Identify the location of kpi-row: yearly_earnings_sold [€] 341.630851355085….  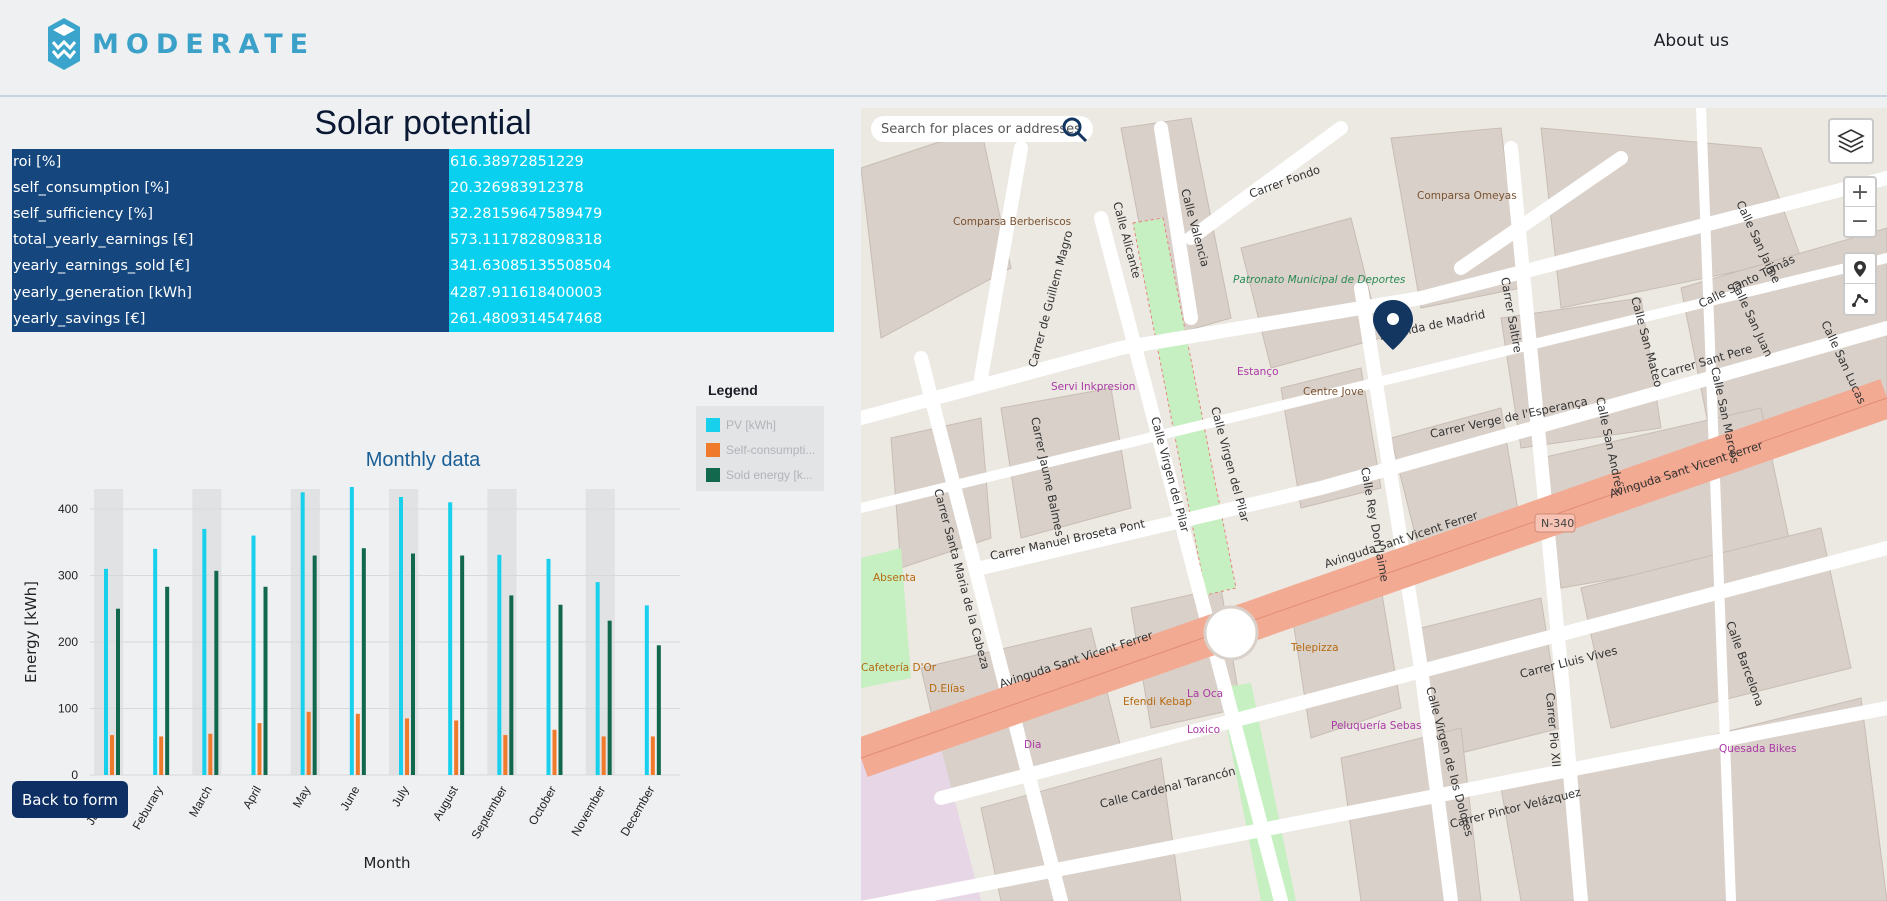
(423, 266).